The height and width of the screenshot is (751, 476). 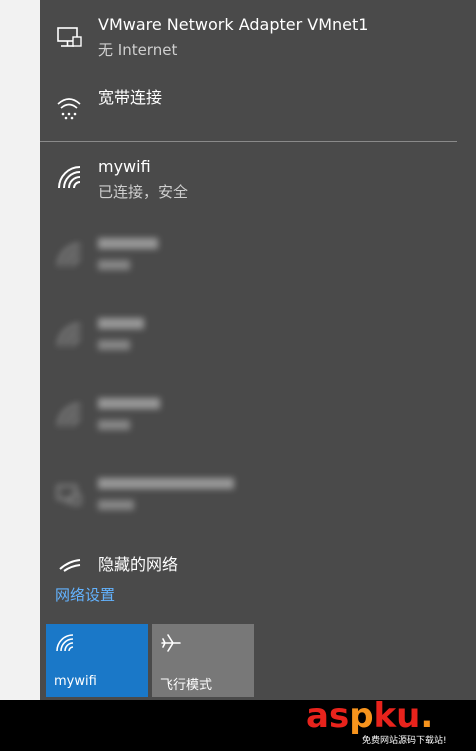 I want to click on quick-action-wifi: mywifi, so click(x=97, y=660).